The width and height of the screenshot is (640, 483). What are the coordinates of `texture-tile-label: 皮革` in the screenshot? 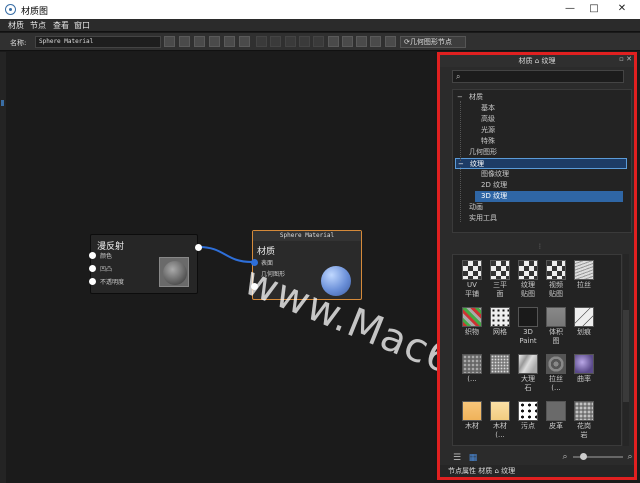 It's located at (556, 426).